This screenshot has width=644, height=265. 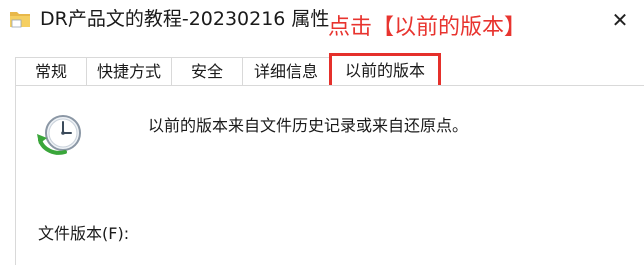 I want to click on tab-previous-versions: 以前的版本, so click(x=385, y=70).